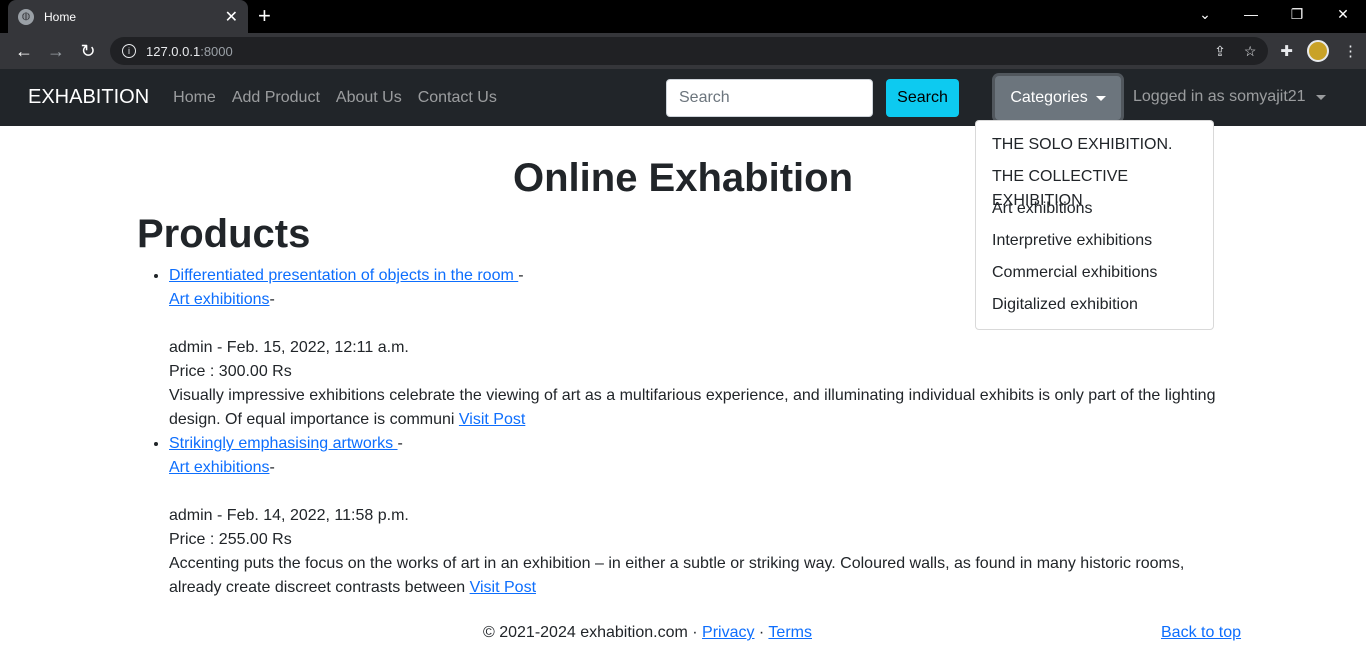 This screenshot has width=1366, height=669. Describe the element at coordinates (1219, 96) in the screenshot. I see `logged-in-label: Logged in as somyajit21` at that location.